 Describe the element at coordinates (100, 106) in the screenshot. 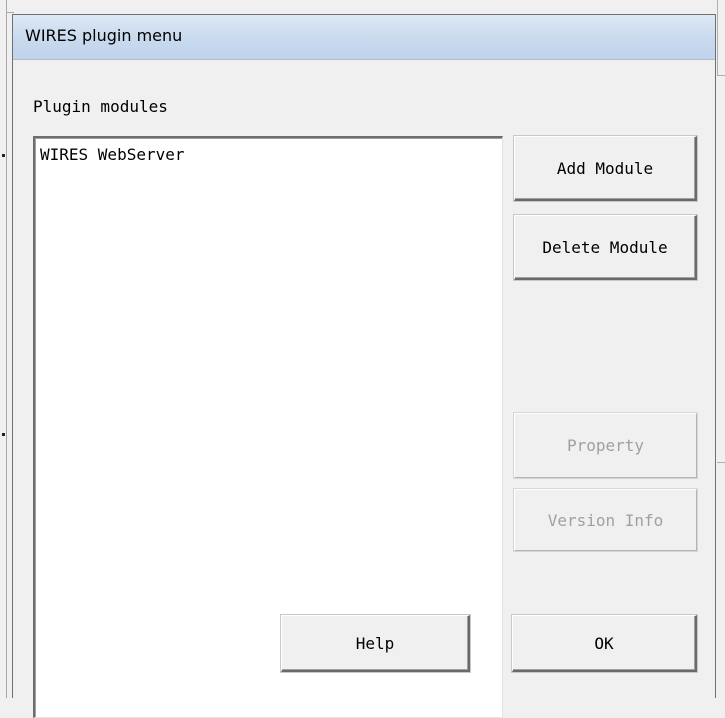

I see `plugin-modules-label: Plugin modules` at that location.